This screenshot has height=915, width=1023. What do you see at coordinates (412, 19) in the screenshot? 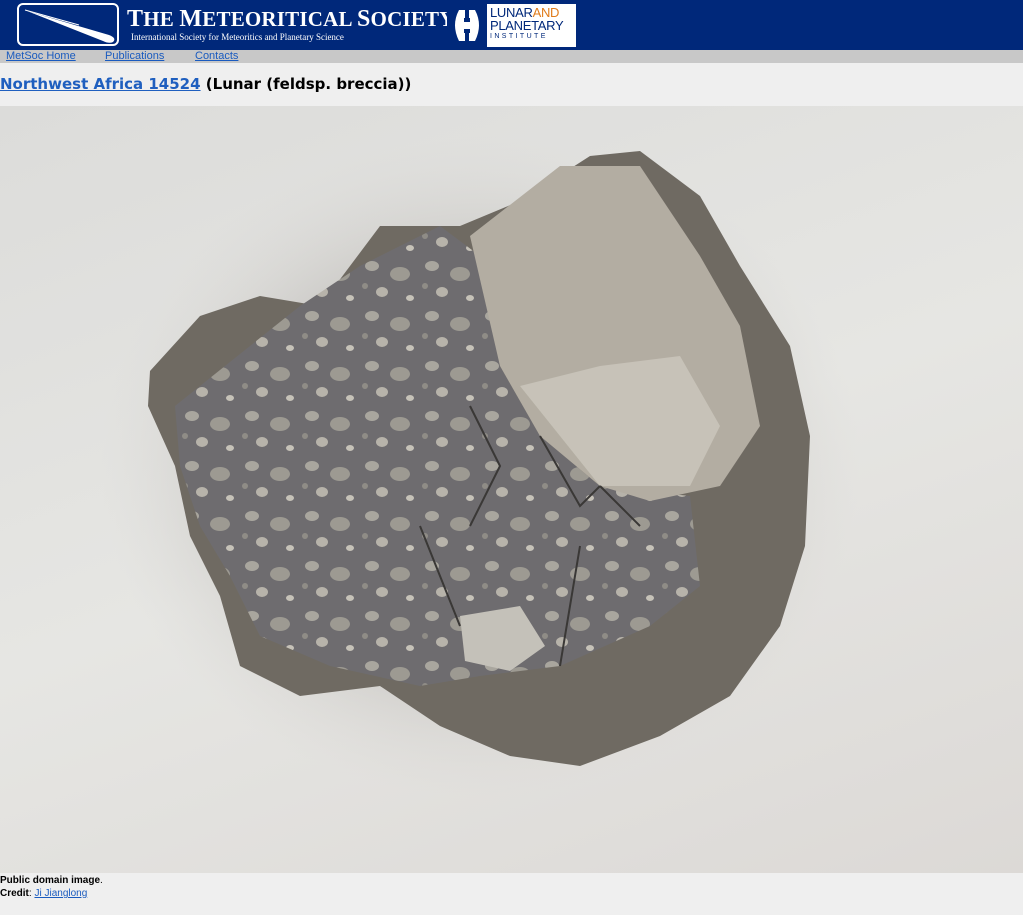
I see `metsoc-title-ociety: OCIETY` at bounding box center [412, 19].